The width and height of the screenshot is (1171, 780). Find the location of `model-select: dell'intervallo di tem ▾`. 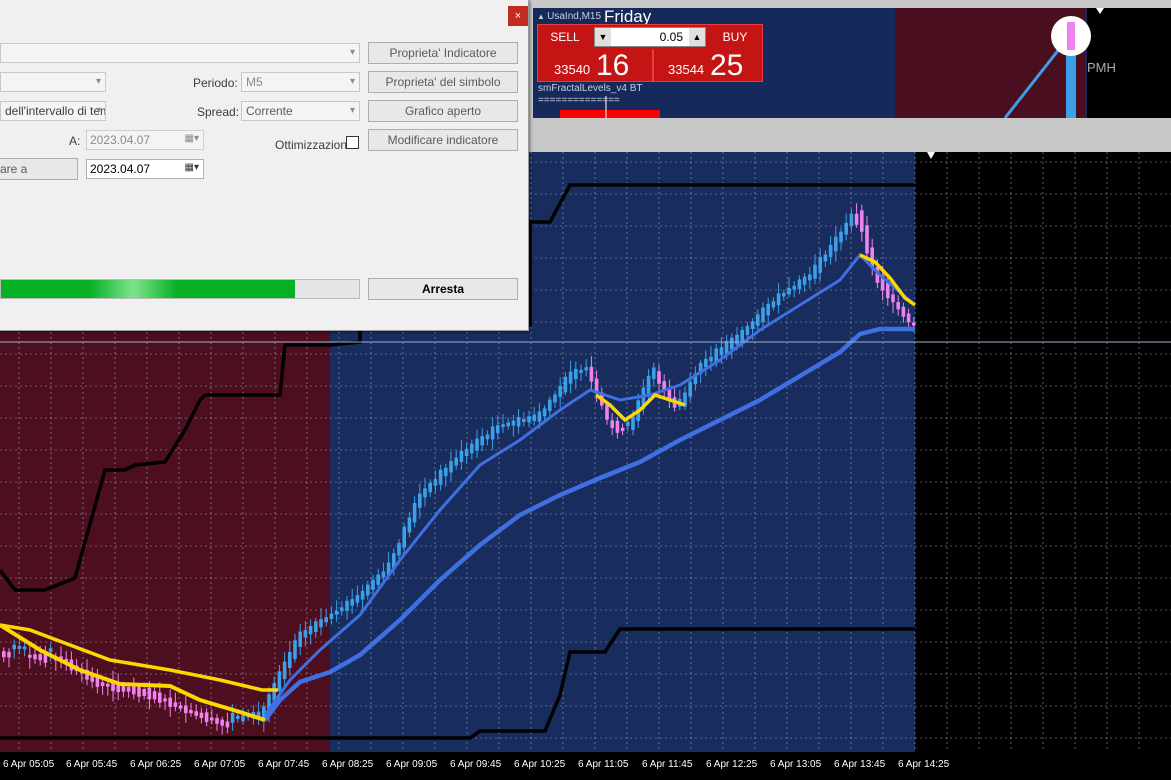

model-select: dell'intervallo di tem ▾ is located at coordinates (53, 111).